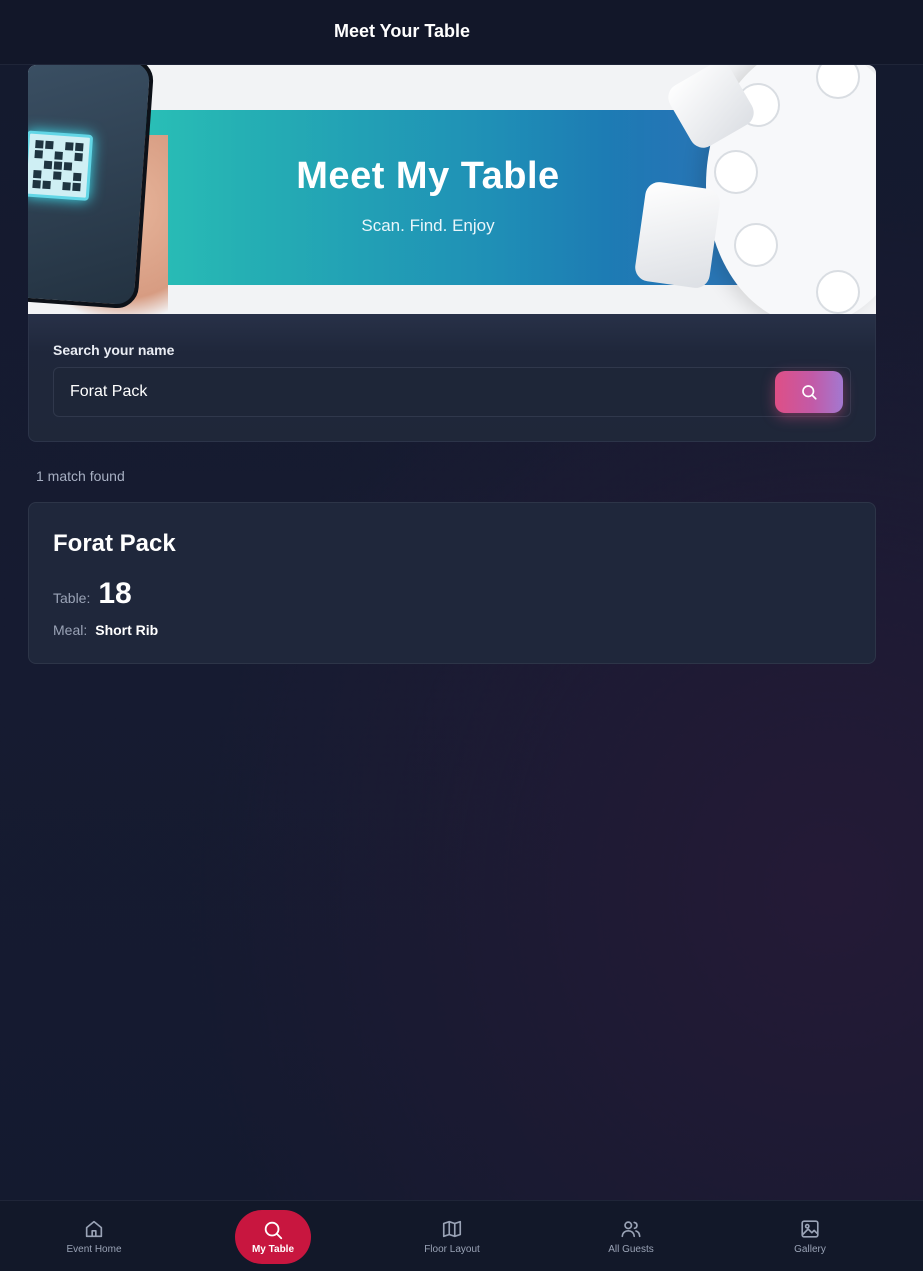 Image resolution: width=923 pixels, height=1271 pixels. I want to click on meal-value: Short Rib, so click(127, 630).